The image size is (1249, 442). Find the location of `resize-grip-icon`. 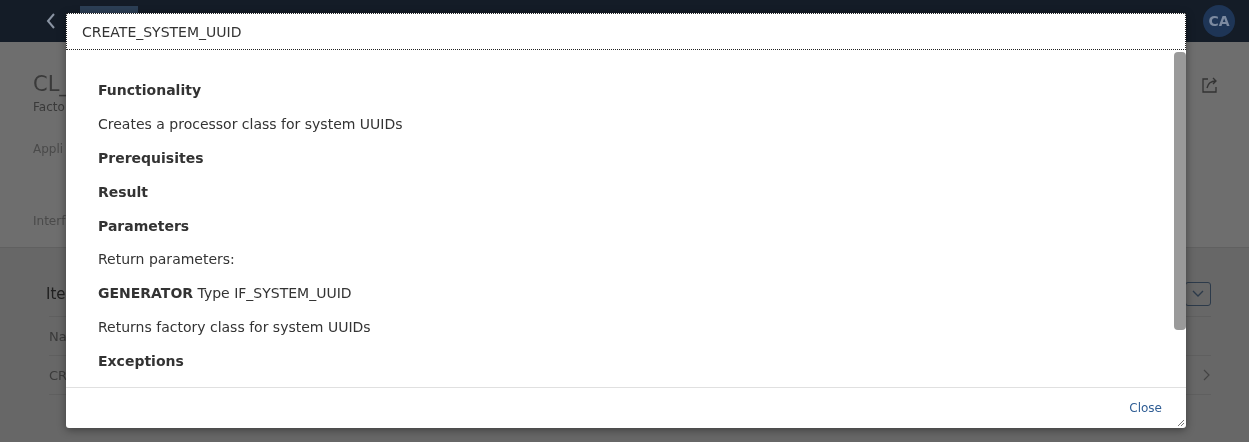

resize-grip-icon is located at coordinates (1181, 423).